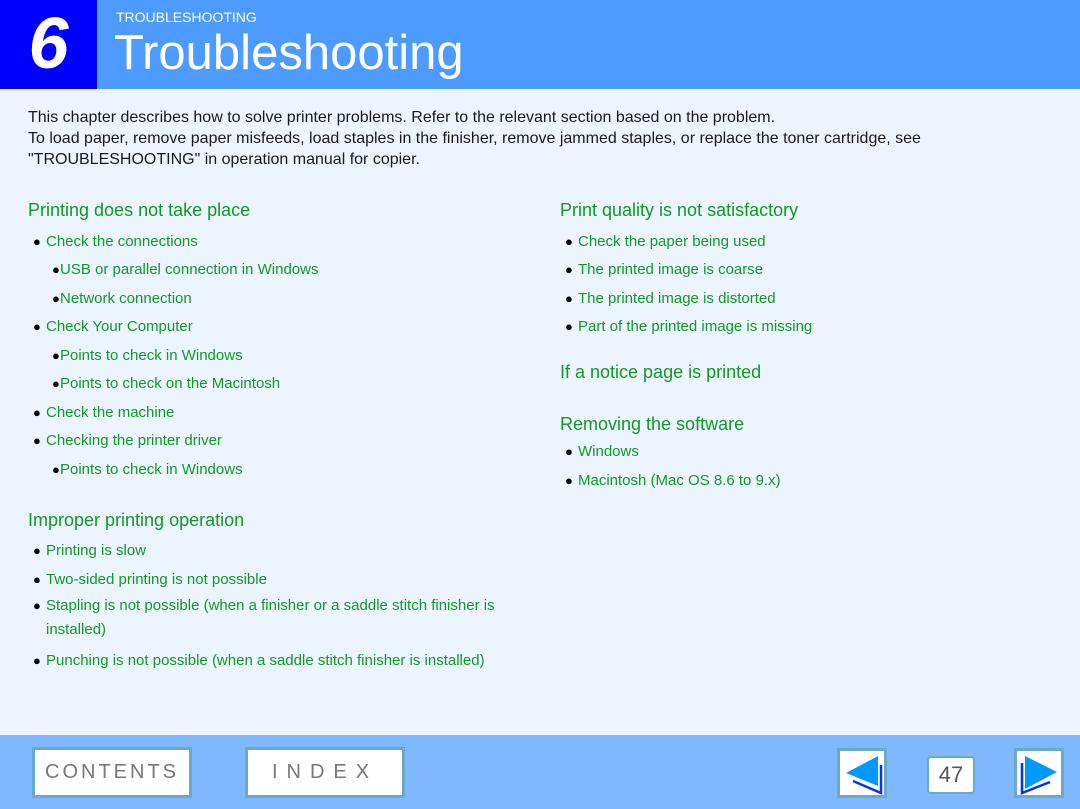 This screenshot has width=1080, height=809. Describe the element at coordinates (677, 298) in the screenshot. I see `link-text: The printed image is distorted` at that location.